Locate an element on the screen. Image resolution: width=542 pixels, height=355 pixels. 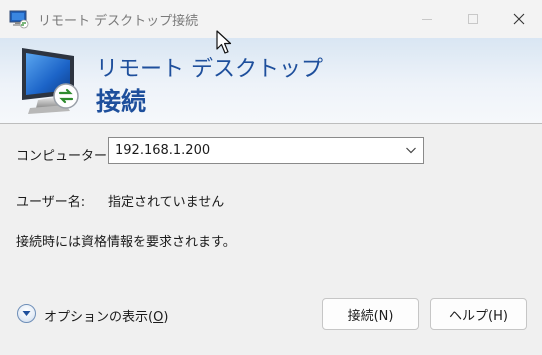
minimize-button is located at coordinates (427, 19).